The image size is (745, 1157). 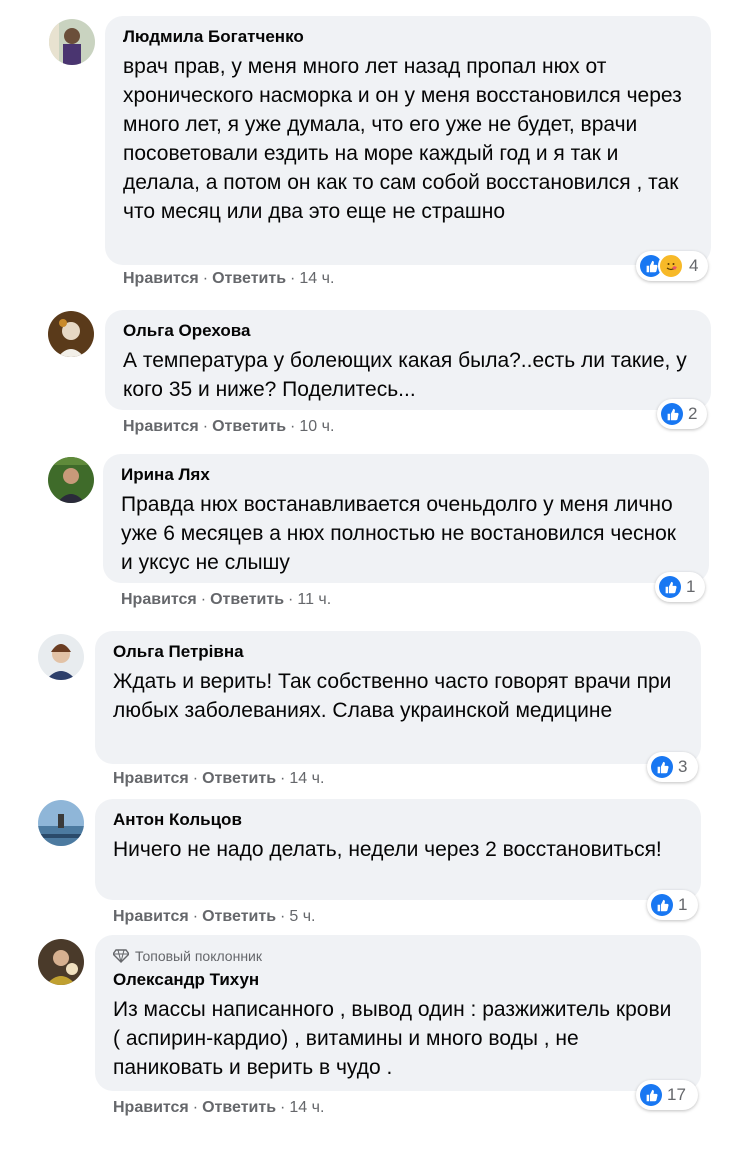 I want to click on comment-actions: Нравится · Ответить · 11 ч., so click(x=226, y=600).